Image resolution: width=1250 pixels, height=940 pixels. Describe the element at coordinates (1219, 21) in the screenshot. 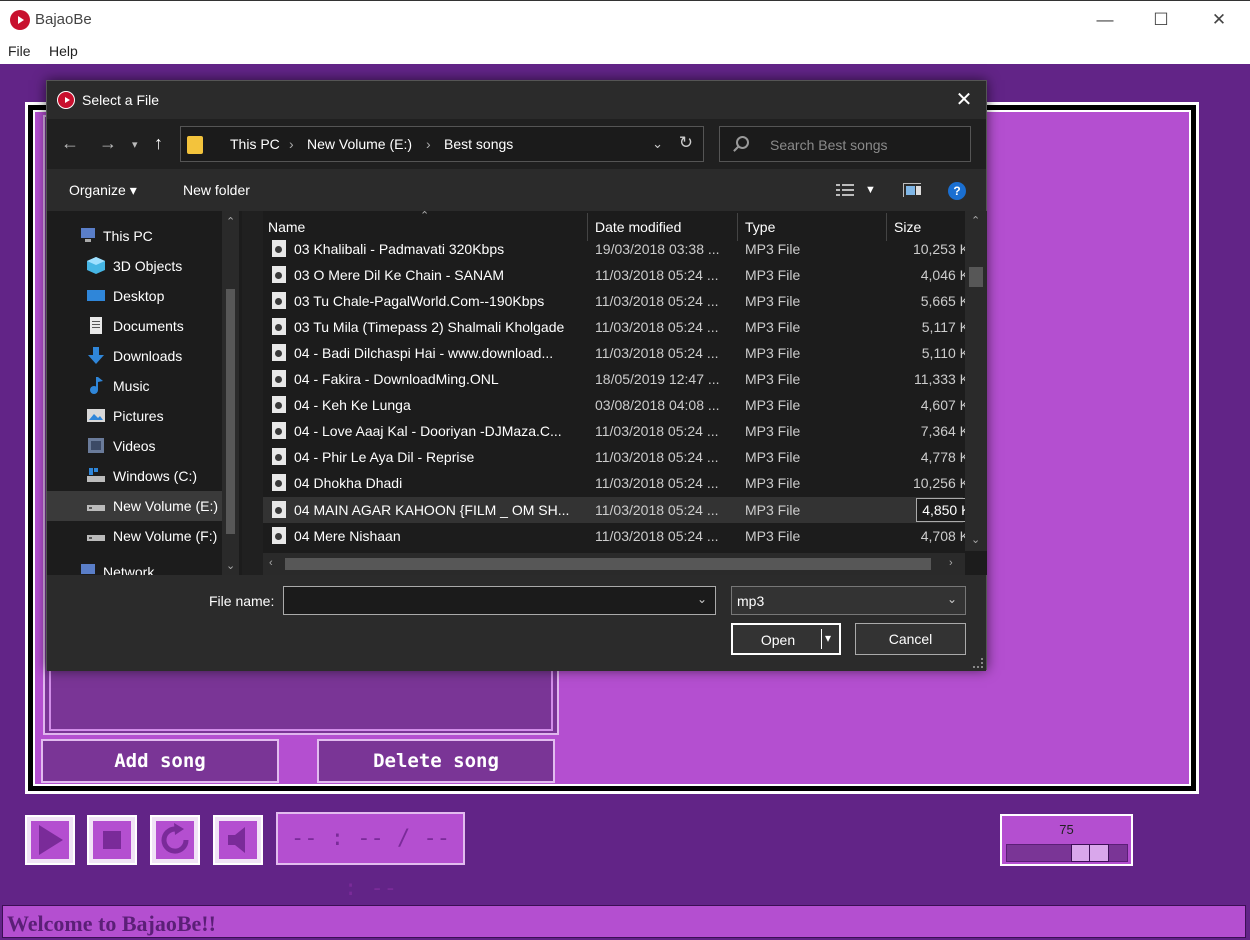

I see `close-button: ✕` at that location.